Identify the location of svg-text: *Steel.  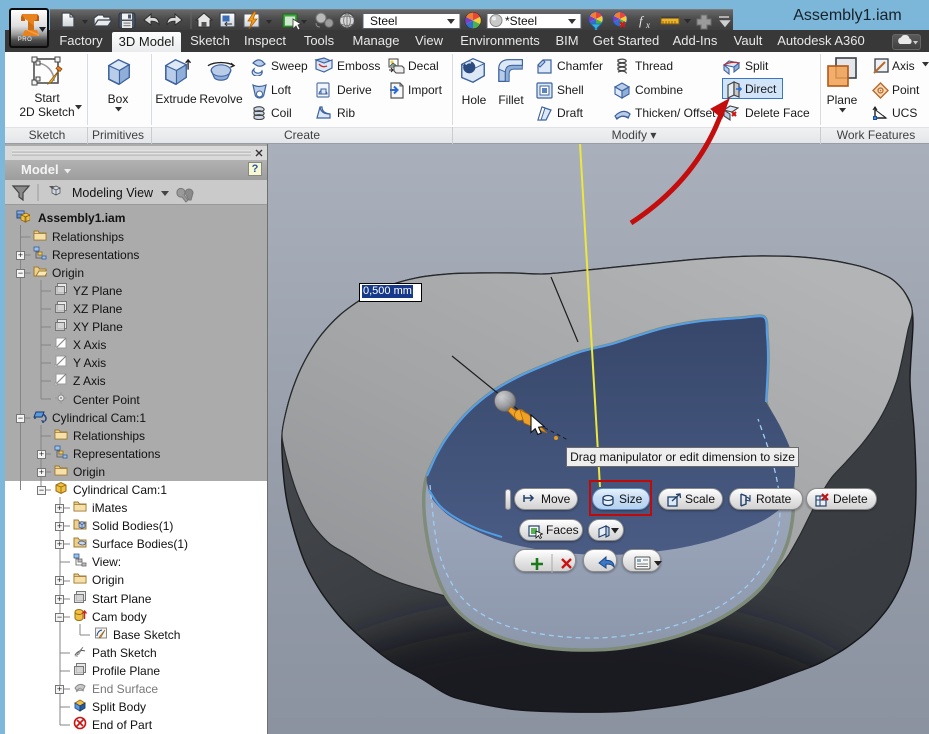
(521, 21).